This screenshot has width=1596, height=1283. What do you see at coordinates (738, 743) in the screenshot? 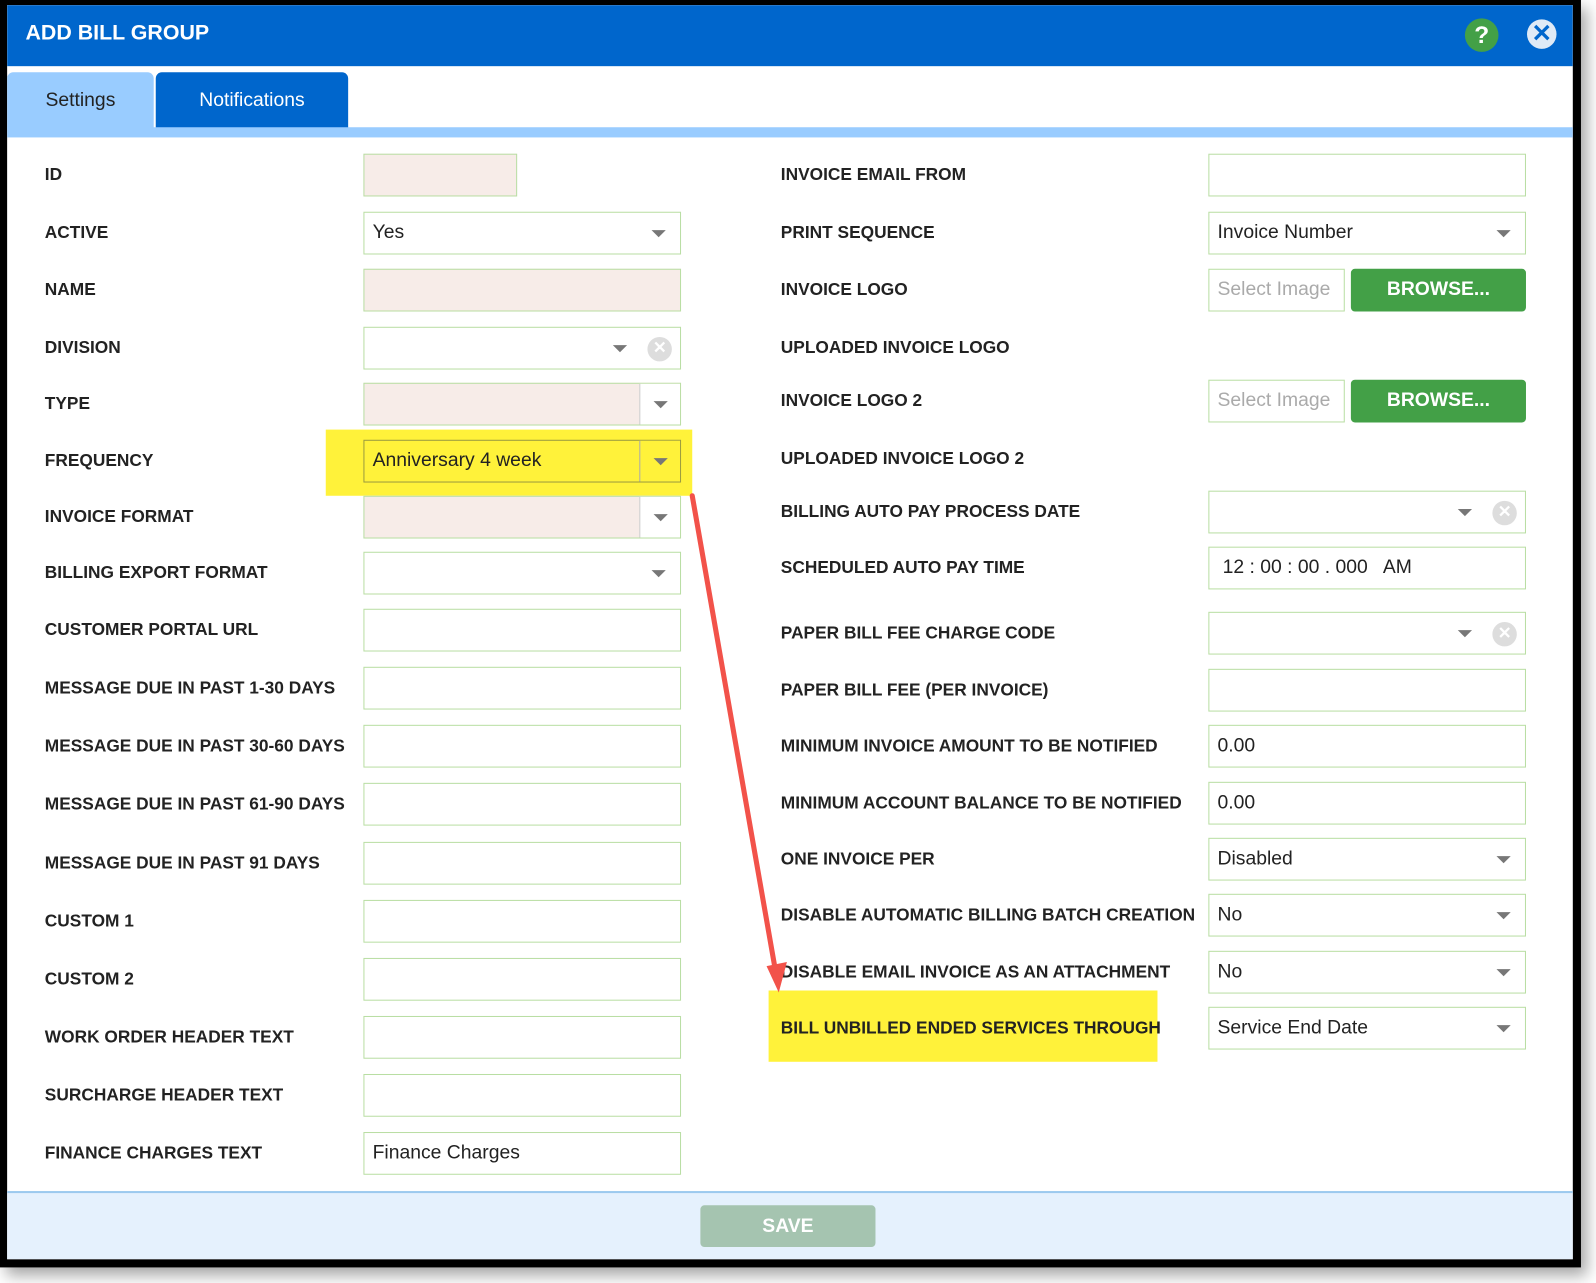
I see `annotation-arrow` at bounding box center [738, 743].